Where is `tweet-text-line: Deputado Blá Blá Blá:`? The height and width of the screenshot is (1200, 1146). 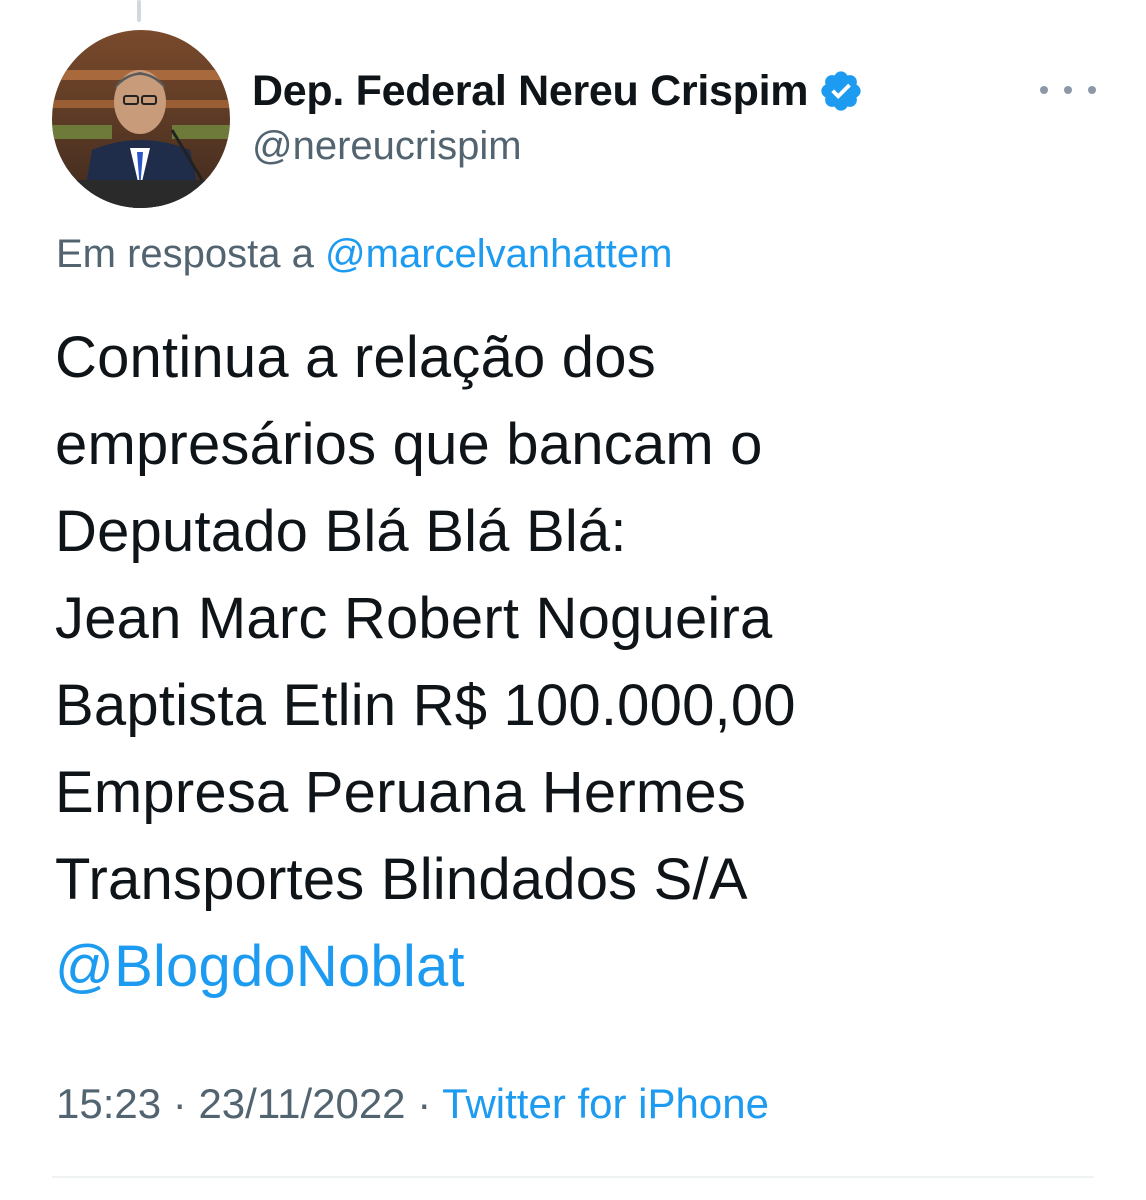
tweet-text-line: Deputado Blá Blá Blá: is located at coordinates (341, 531).